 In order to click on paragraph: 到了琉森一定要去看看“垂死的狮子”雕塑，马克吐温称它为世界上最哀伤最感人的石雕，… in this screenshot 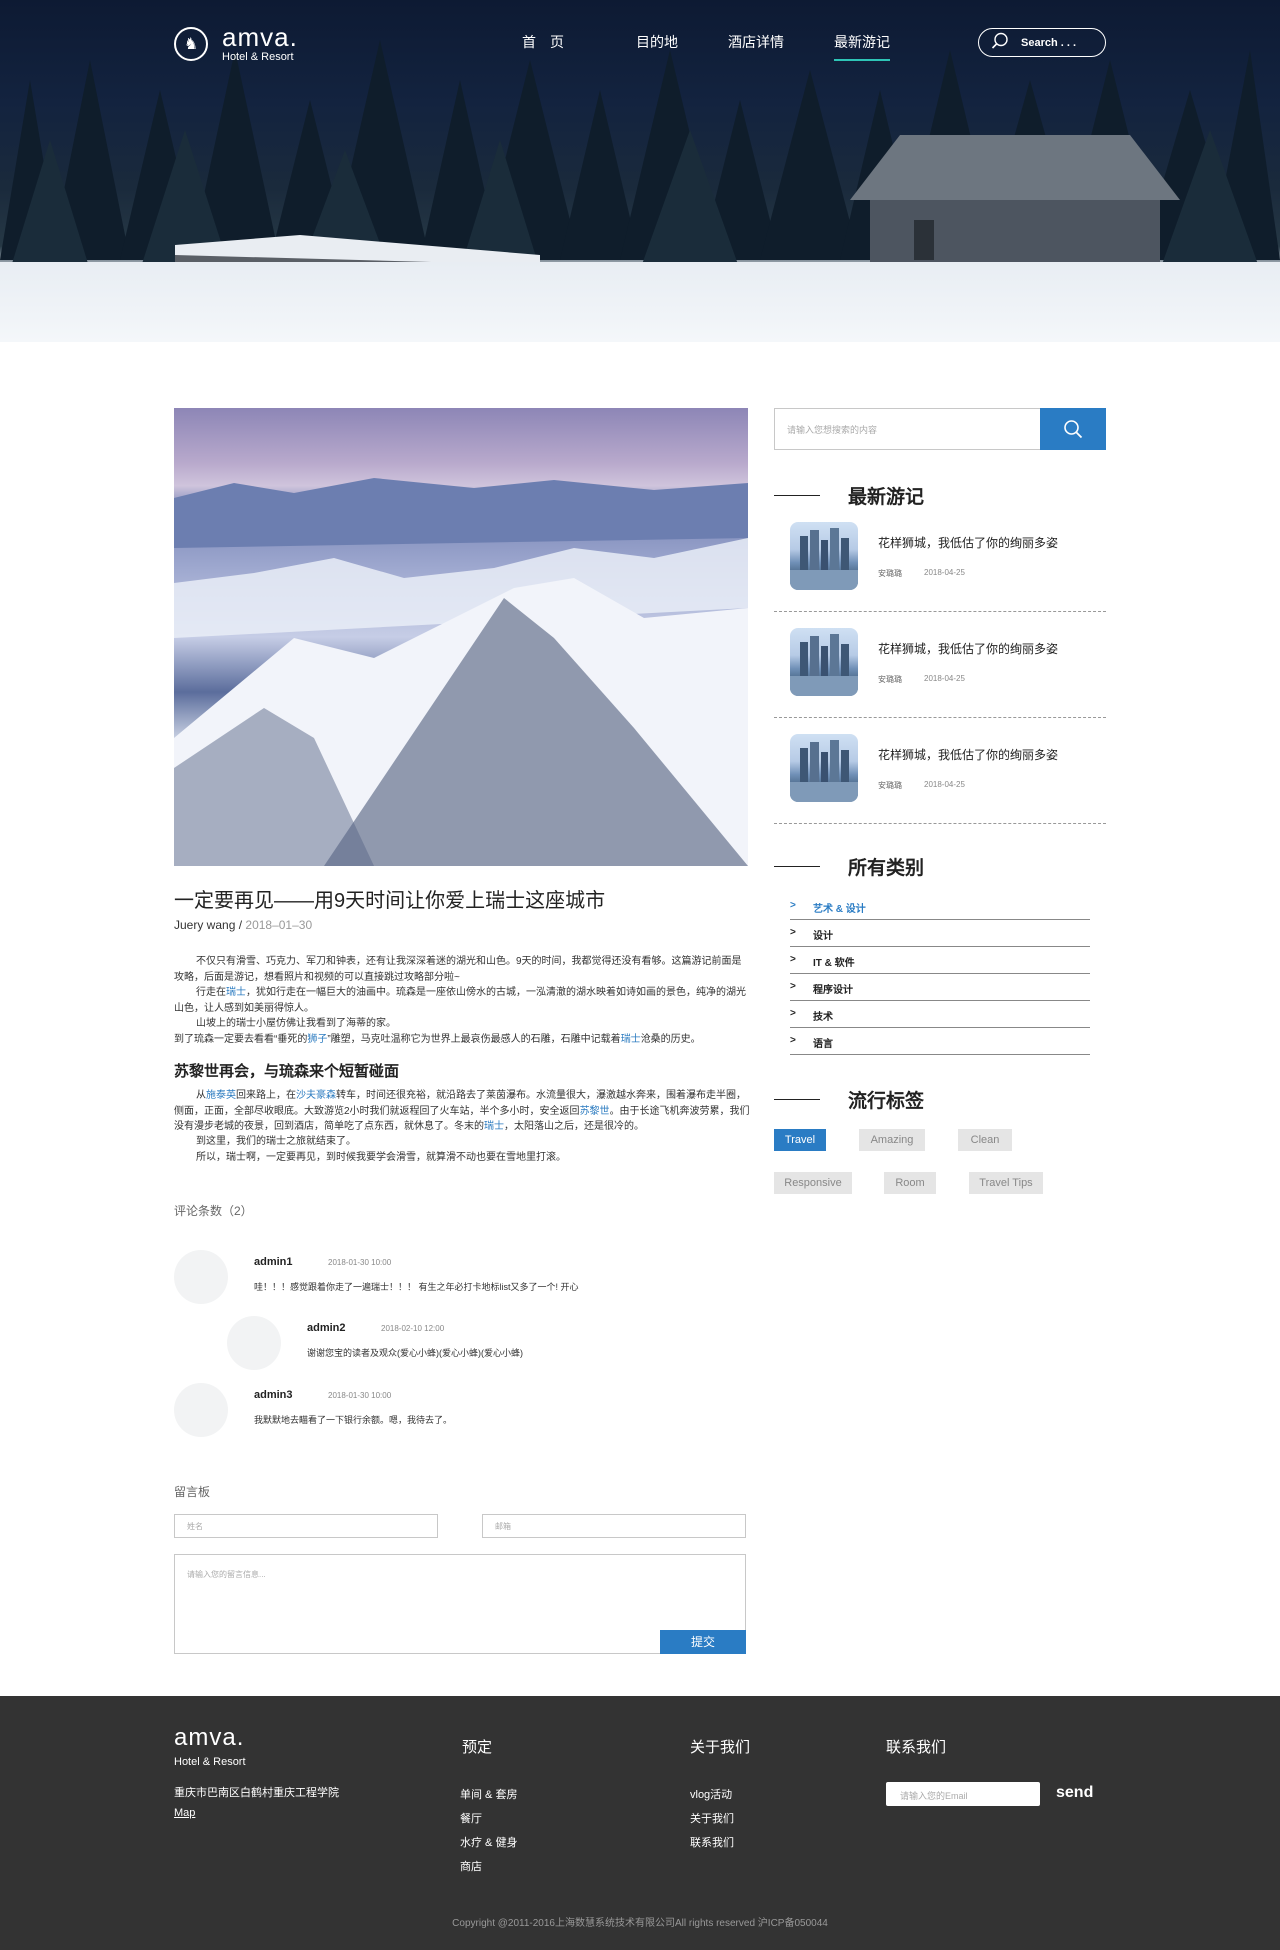, I will do `click(437, 1039)`.